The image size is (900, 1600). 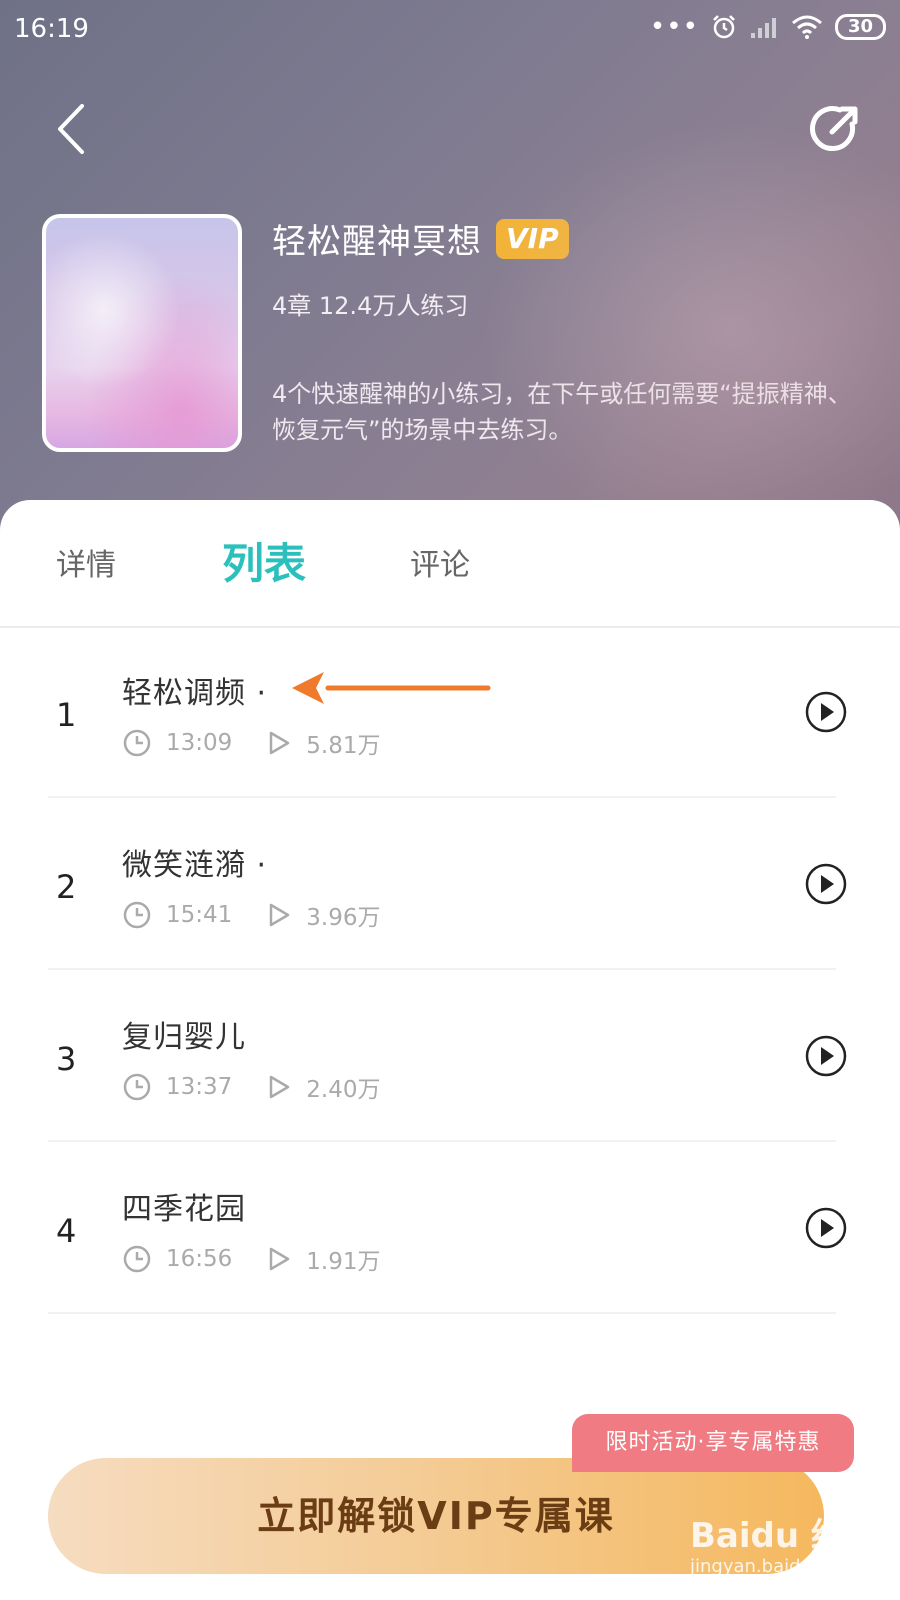 What do you see at coordinates (66, 887) in the screenshot?
I see `track-index: 2` at bounding box center [66, 887].